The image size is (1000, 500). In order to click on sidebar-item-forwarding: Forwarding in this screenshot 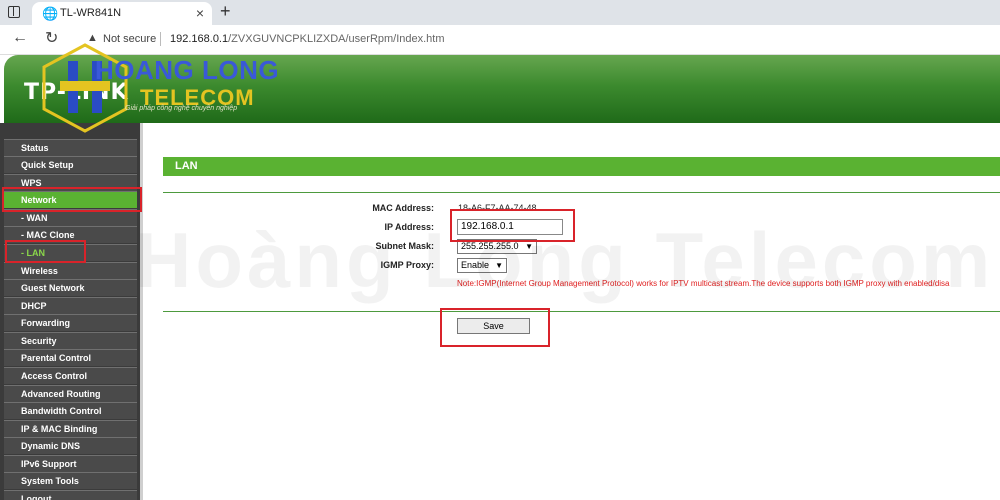, I will do `click(70, 322)`.